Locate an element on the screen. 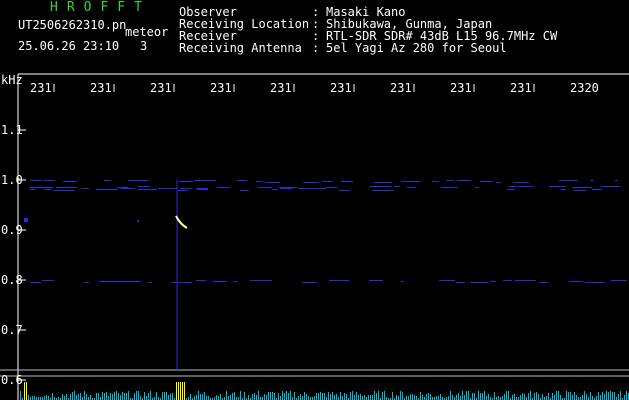 This screenshot has width=629, height=400. x-tick-label: 231 is located at coordinates (401, 88).